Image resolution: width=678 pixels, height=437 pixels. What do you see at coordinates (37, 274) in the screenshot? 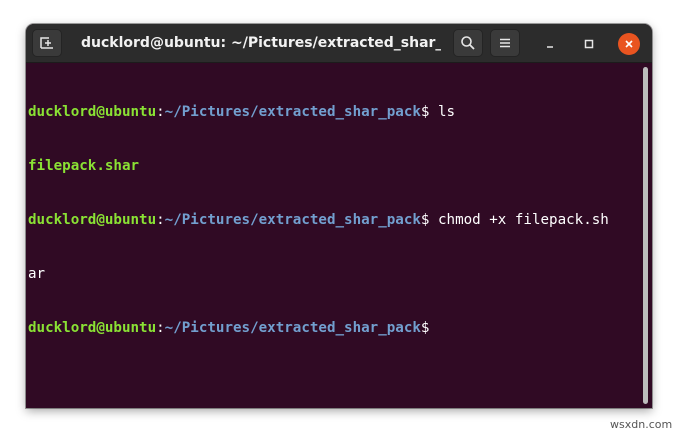
I see `wrapped-text: ar` at bounding box center [37, 274].